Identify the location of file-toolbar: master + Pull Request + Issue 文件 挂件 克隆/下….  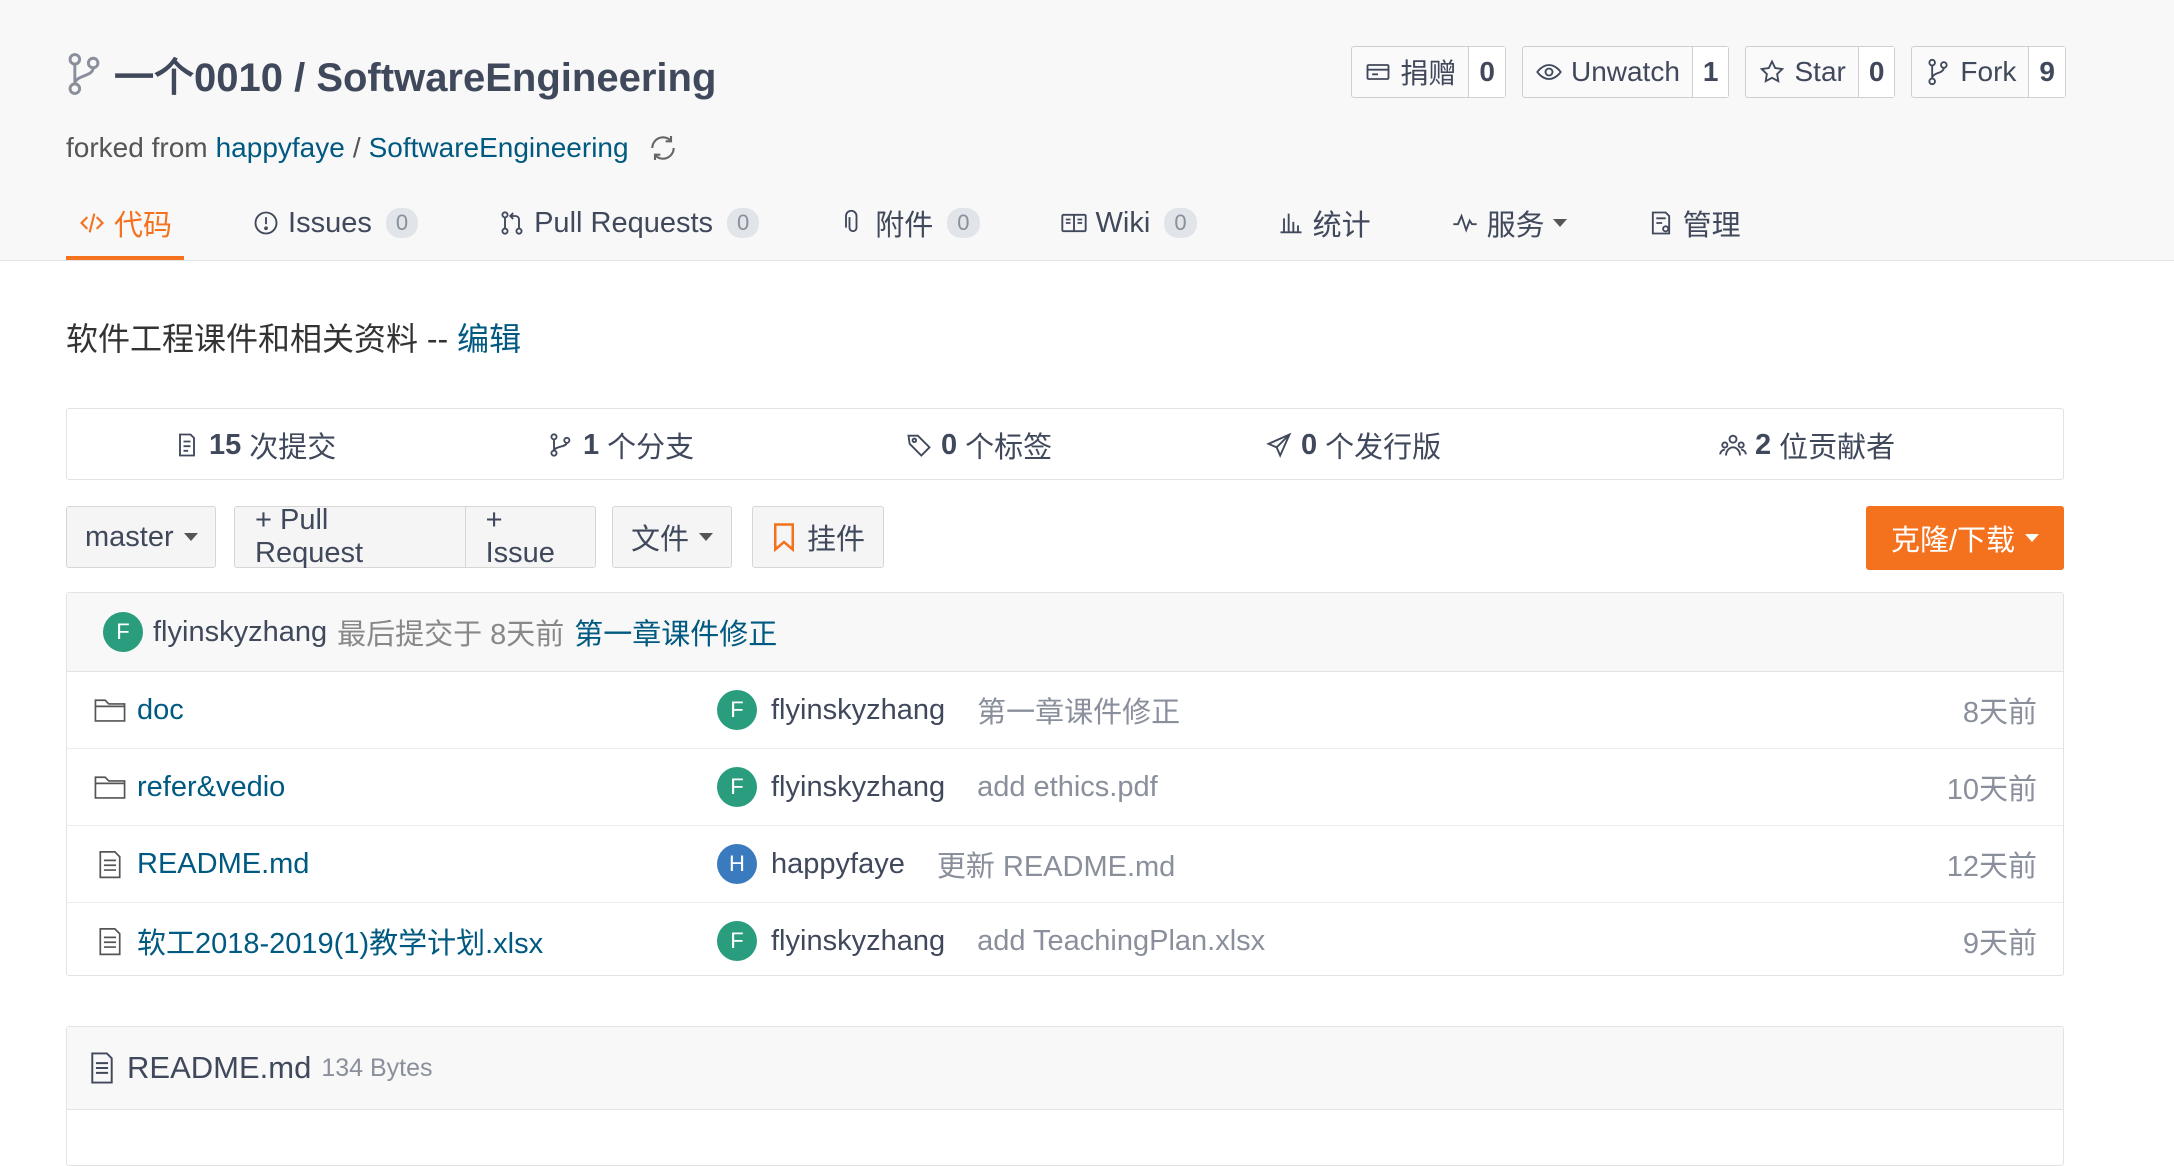
(1065, 537).